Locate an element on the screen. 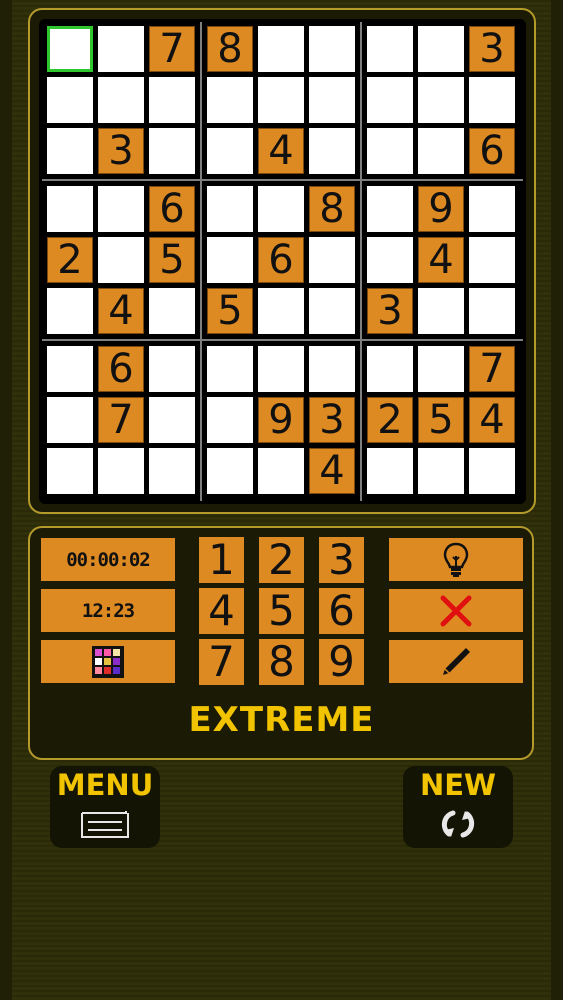 The height and width of the screenshot is (1000, 563). color-grid-button is located at coordinates (108, 661).